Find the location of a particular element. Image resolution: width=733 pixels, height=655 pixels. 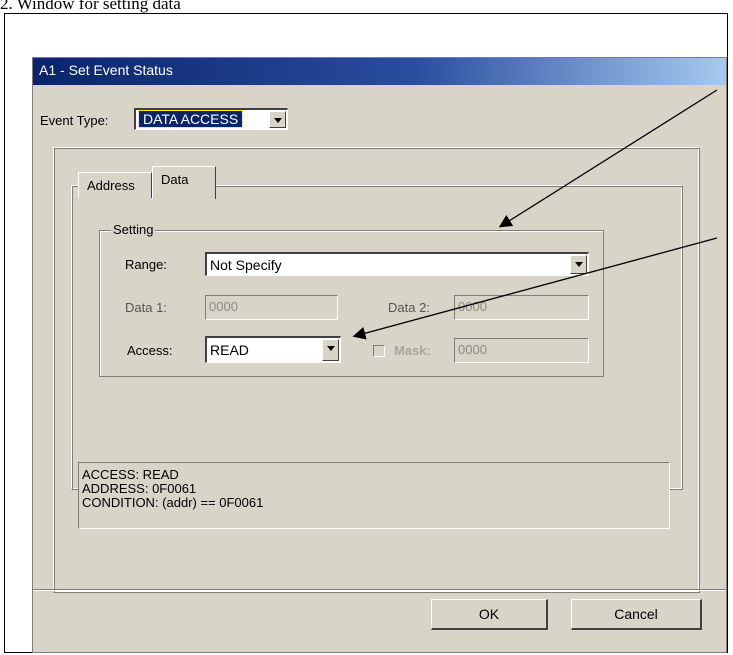

tab-data-label: Data is located at coordinates (175, 179).